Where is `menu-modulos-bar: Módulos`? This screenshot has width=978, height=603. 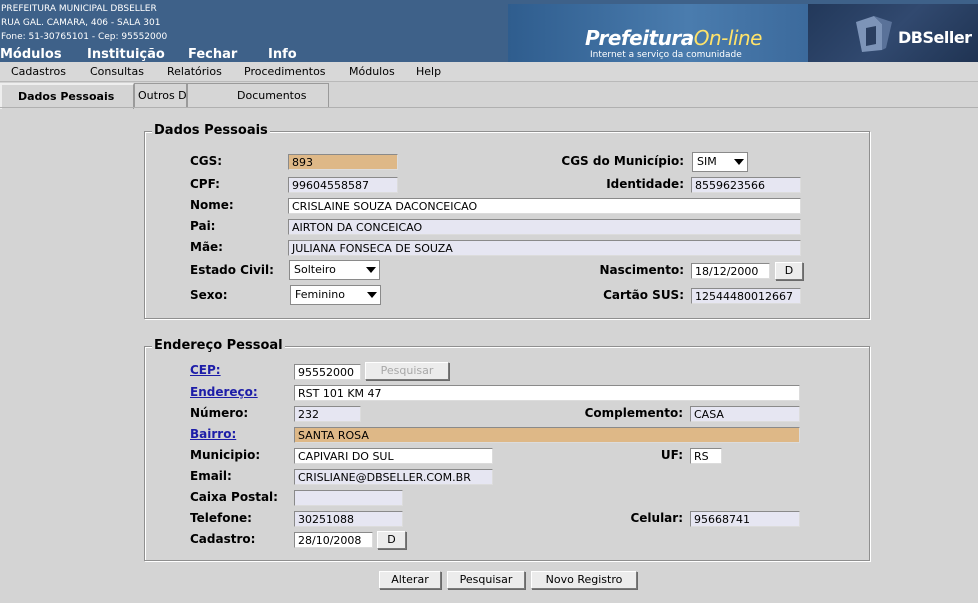
menu-modulos-bar: Módulos is located at coordinates (372, 71).